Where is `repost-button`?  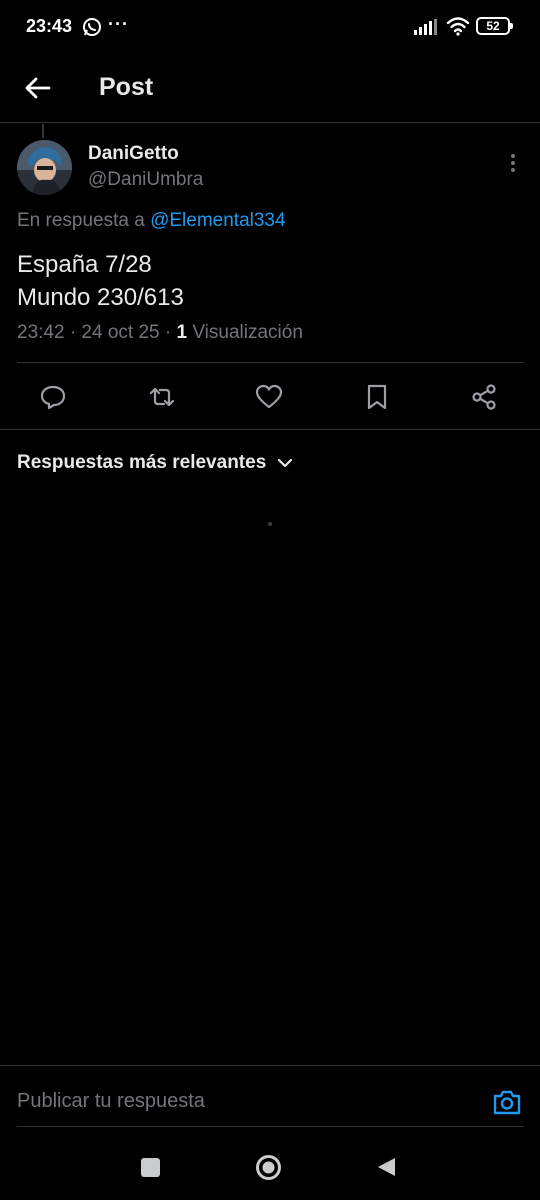
repost-button is located at coordinates (162, 397).